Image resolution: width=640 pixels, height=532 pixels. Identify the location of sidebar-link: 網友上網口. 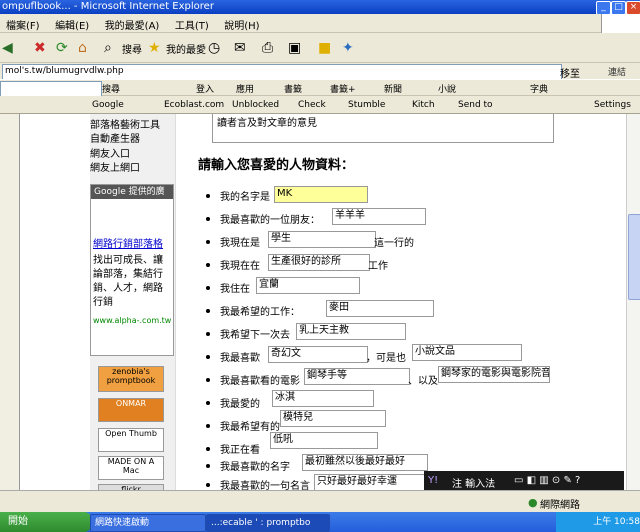
(115, 166).